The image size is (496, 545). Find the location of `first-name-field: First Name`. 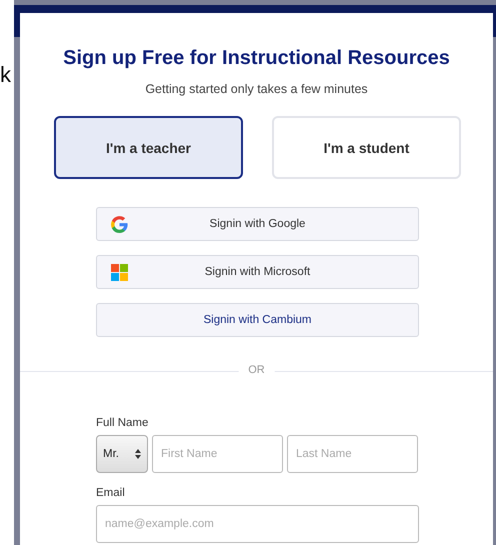

first-name-field: First Name is located at coordinates (217, 454).